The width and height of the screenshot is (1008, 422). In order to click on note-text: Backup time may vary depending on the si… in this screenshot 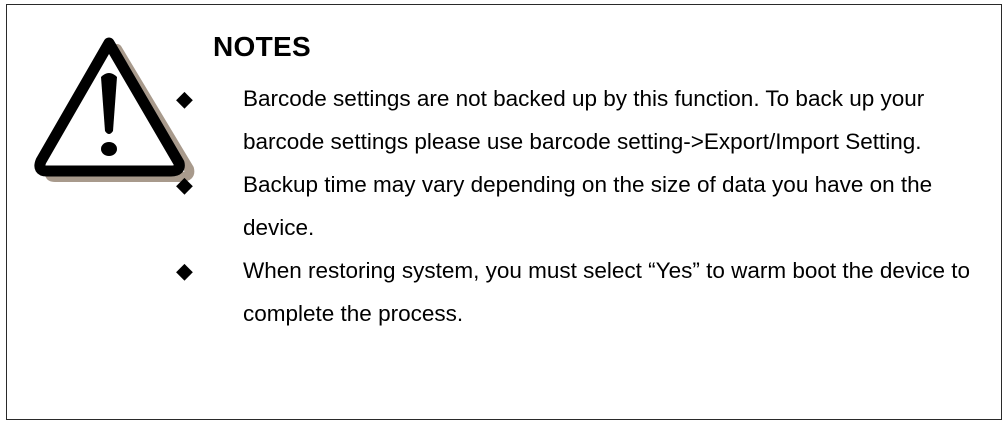, I will do `click(588, 206)`.